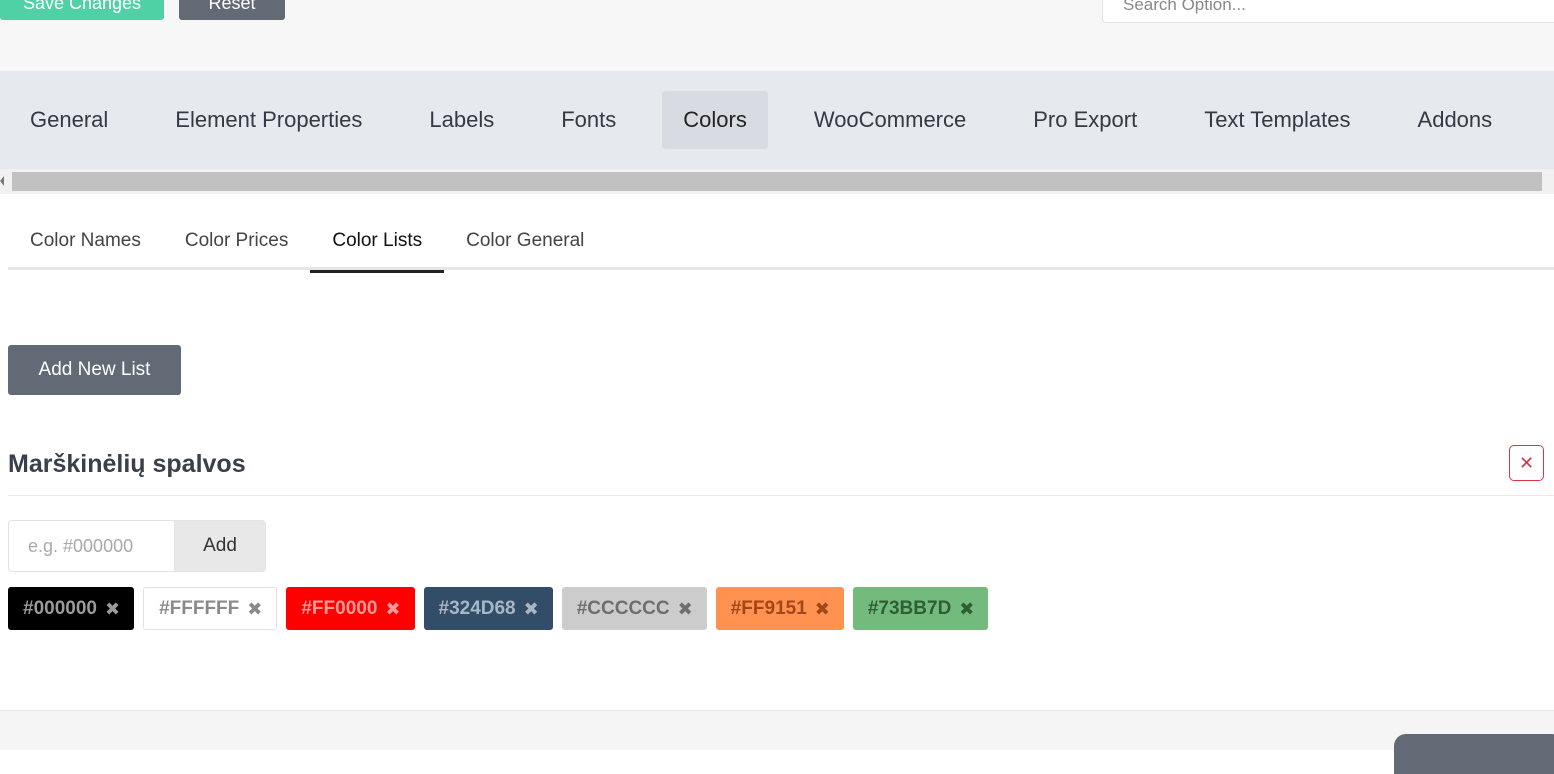 Image resolution: width=1554 pixels, height=774 pixels. I want to click on add-new-list-button: Add New List, so click(94, 370).